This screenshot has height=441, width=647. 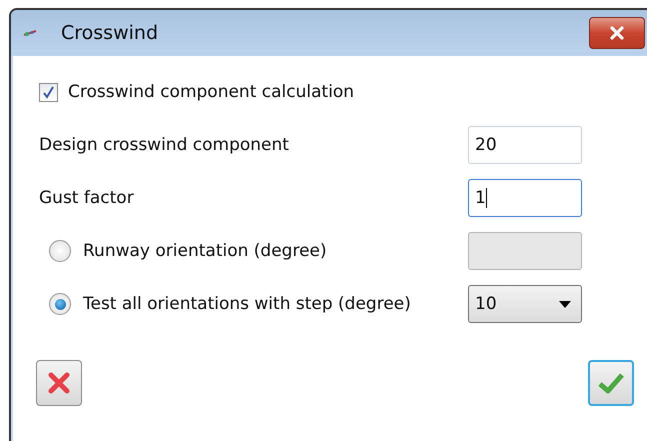 What do you see at coordinates (525, 145) in the screenshot?
I see `input-field: 20` at bounding box center [525, 145].